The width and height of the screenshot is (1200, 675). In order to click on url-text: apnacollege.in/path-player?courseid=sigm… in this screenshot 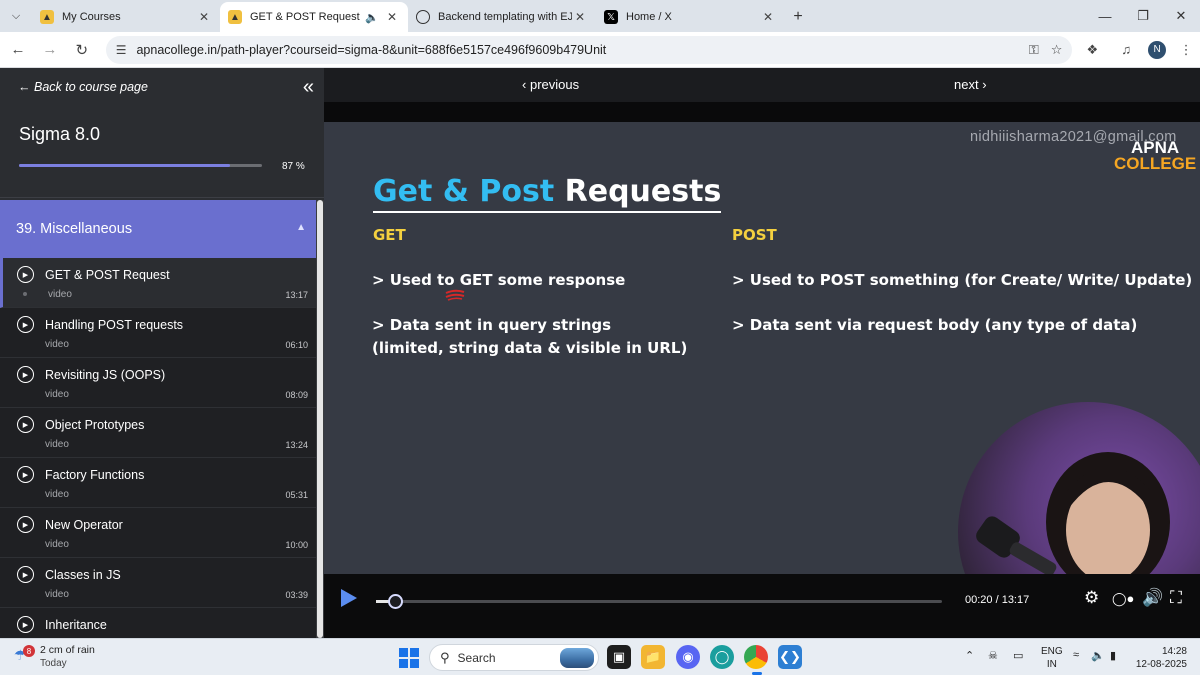, I will do `click(576, 50)`.